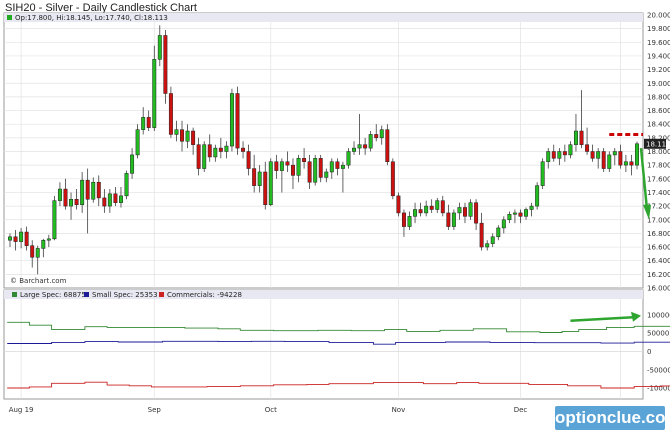 The height and width of the screenshot is (431, 670). I want to click on price-tick-label: 19.800, so click(658, 29).